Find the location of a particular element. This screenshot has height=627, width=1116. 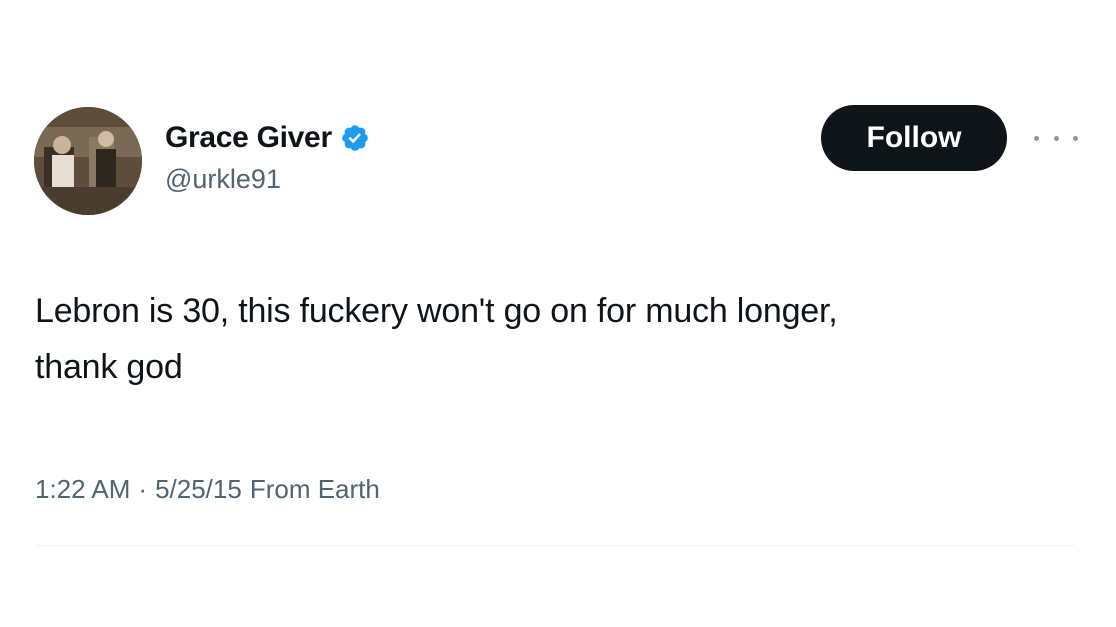

author-display-name: Grace Giver is located at coordinates (248, 138).